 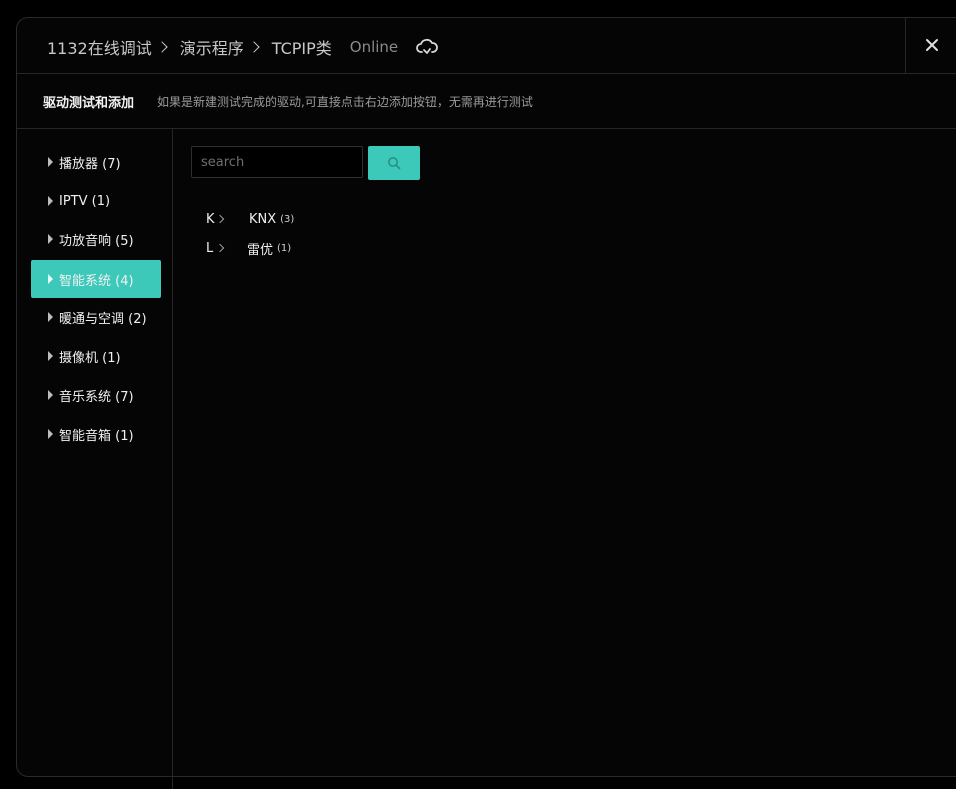 I want to click on close-icon, so click(x=932, y=45).